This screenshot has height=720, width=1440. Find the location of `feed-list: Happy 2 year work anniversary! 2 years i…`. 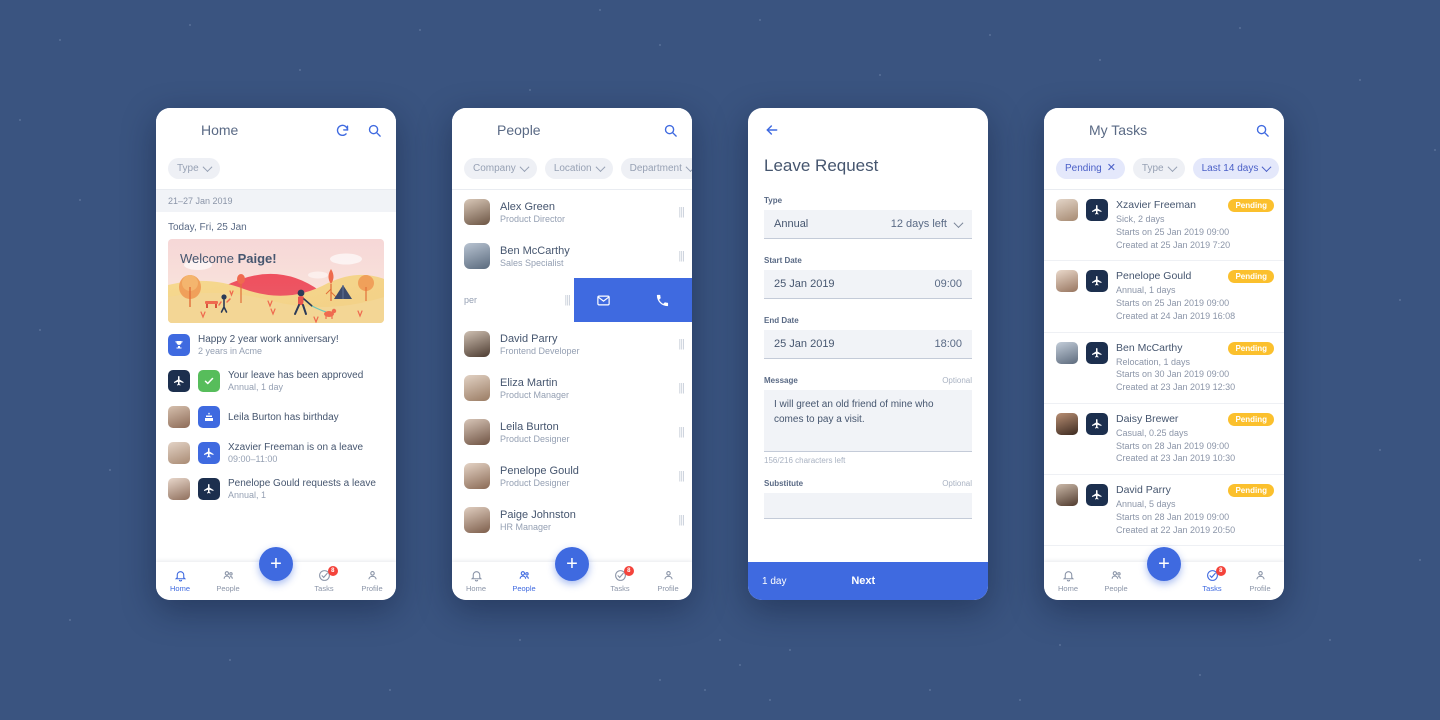

feed-list: Happy 2 year work anniversary! 2 years i… is located at coordinates (276, 415).